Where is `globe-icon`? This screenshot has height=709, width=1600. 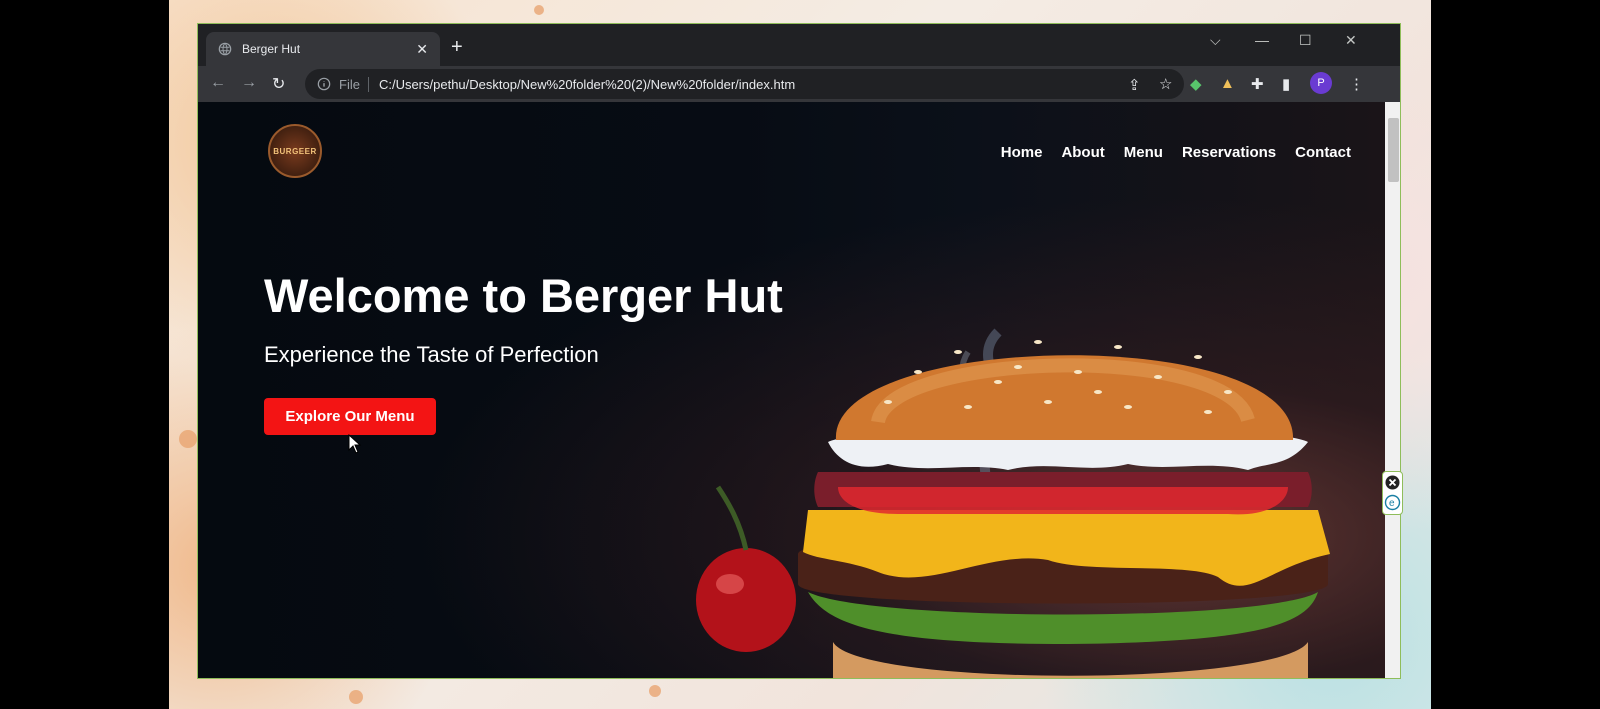 globe-icon is located at coordinates (225, 49).